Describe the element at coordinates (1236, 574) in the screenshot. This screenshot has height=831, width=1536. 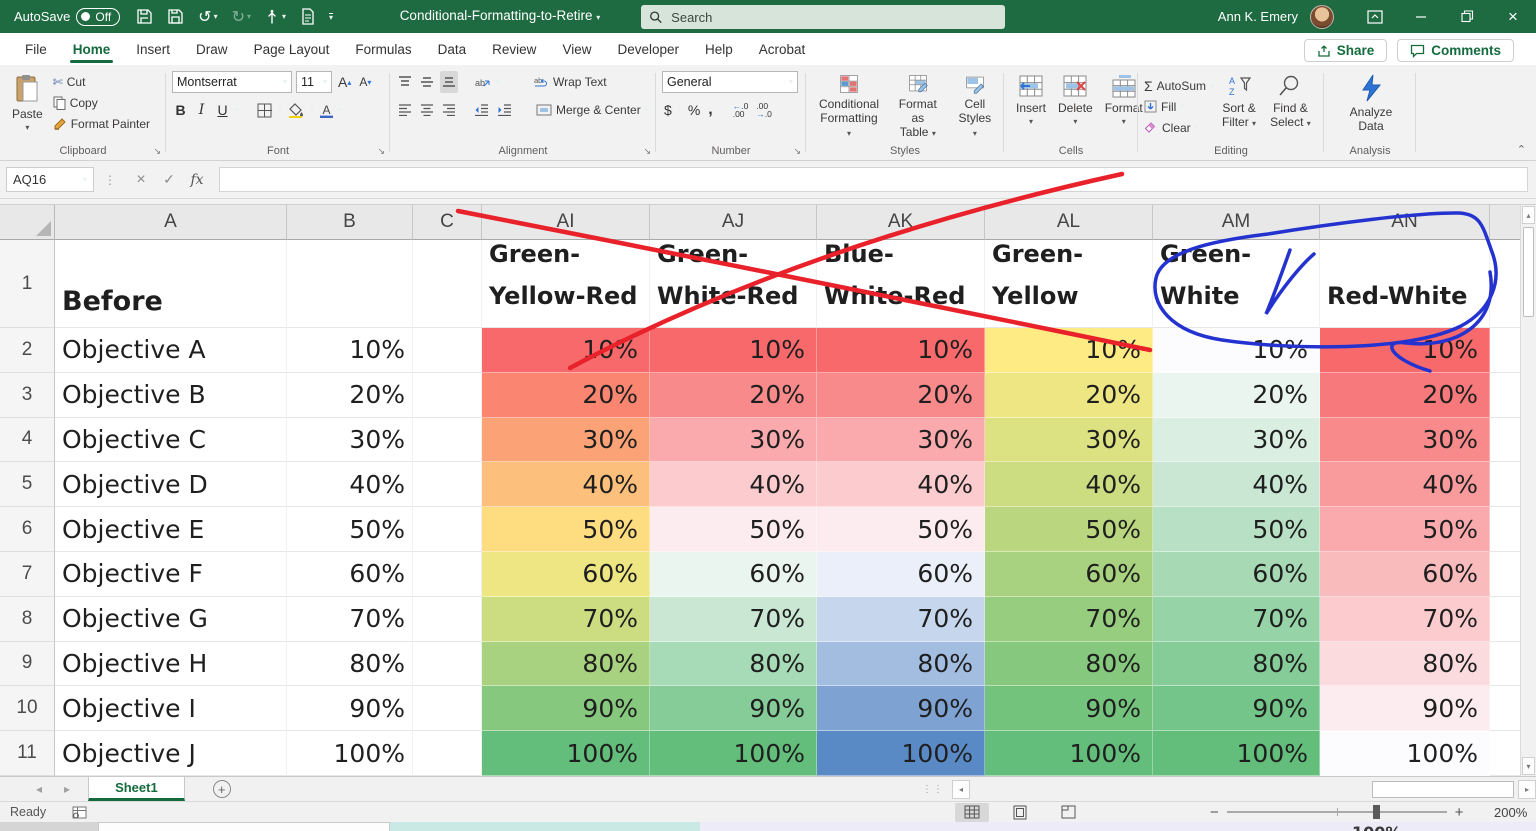
I see `cell-green_white-60%: 60%` at that location.